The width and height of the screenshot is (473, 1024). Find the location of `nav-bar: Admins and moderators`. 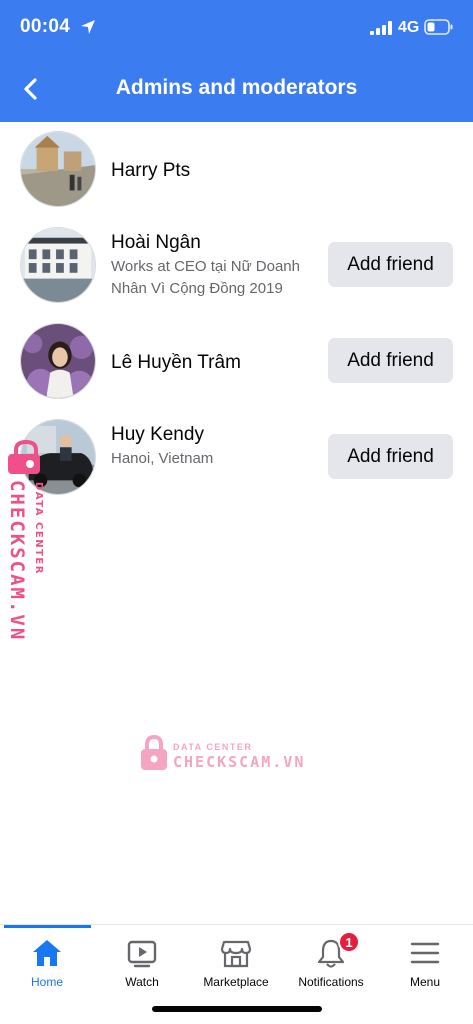

nav-bar: Admins and moderators is located at coordinates (236, 90).